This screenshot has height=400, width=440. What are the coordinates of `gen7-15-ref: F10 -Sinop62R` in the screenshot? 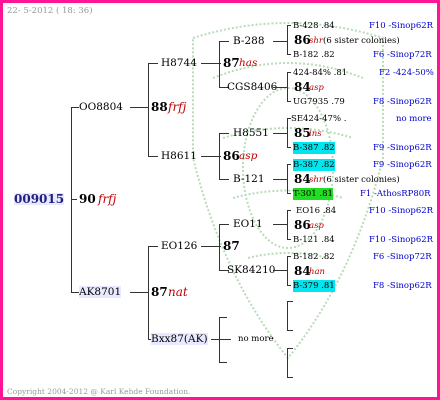 It's located at (401, 240).